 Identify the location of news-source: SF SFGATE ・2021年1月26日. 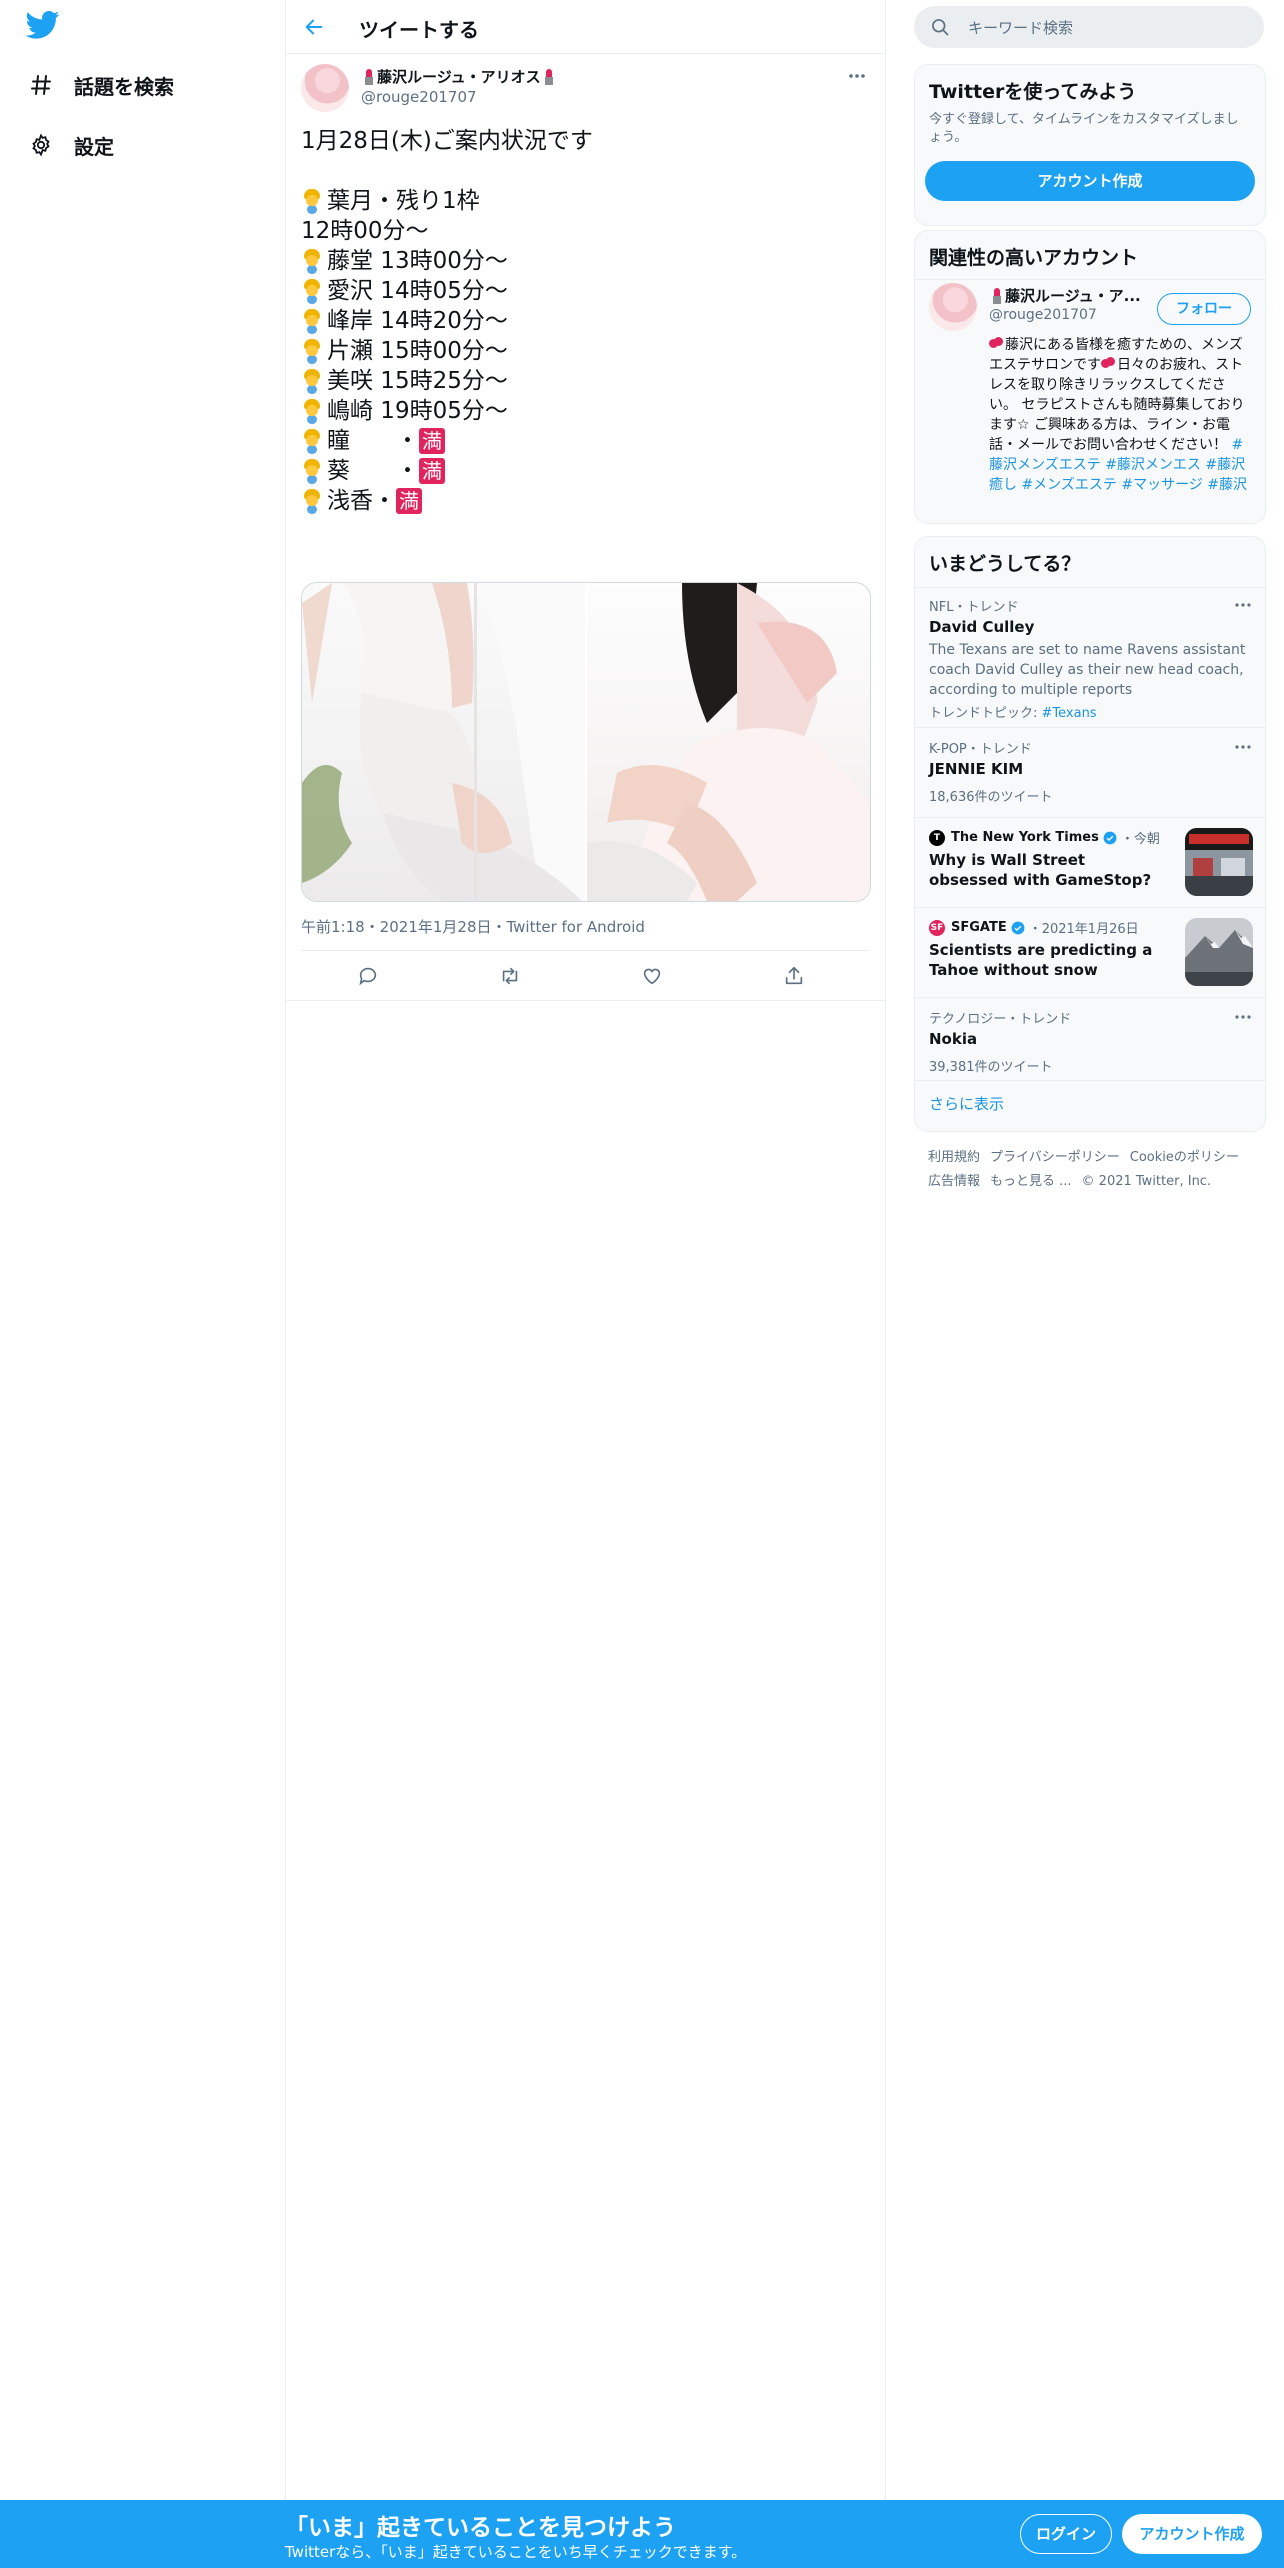
(1034, 927).